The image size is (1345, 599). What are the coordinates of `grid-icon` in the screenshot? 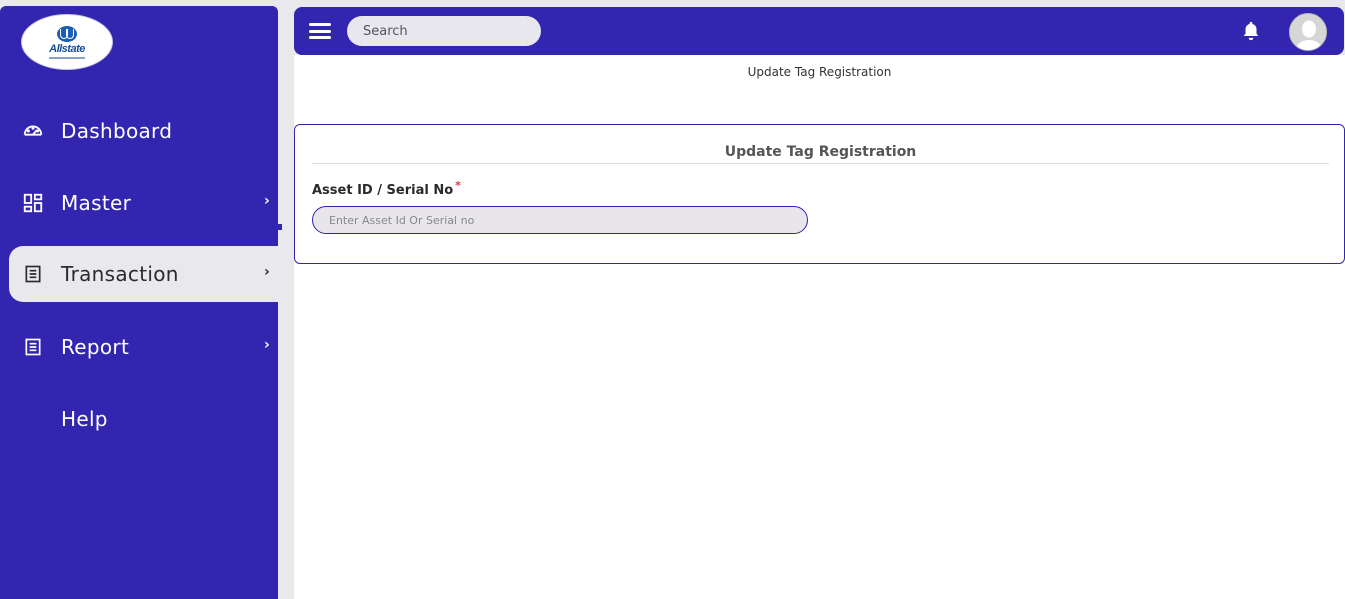 It's located at (33, 203).